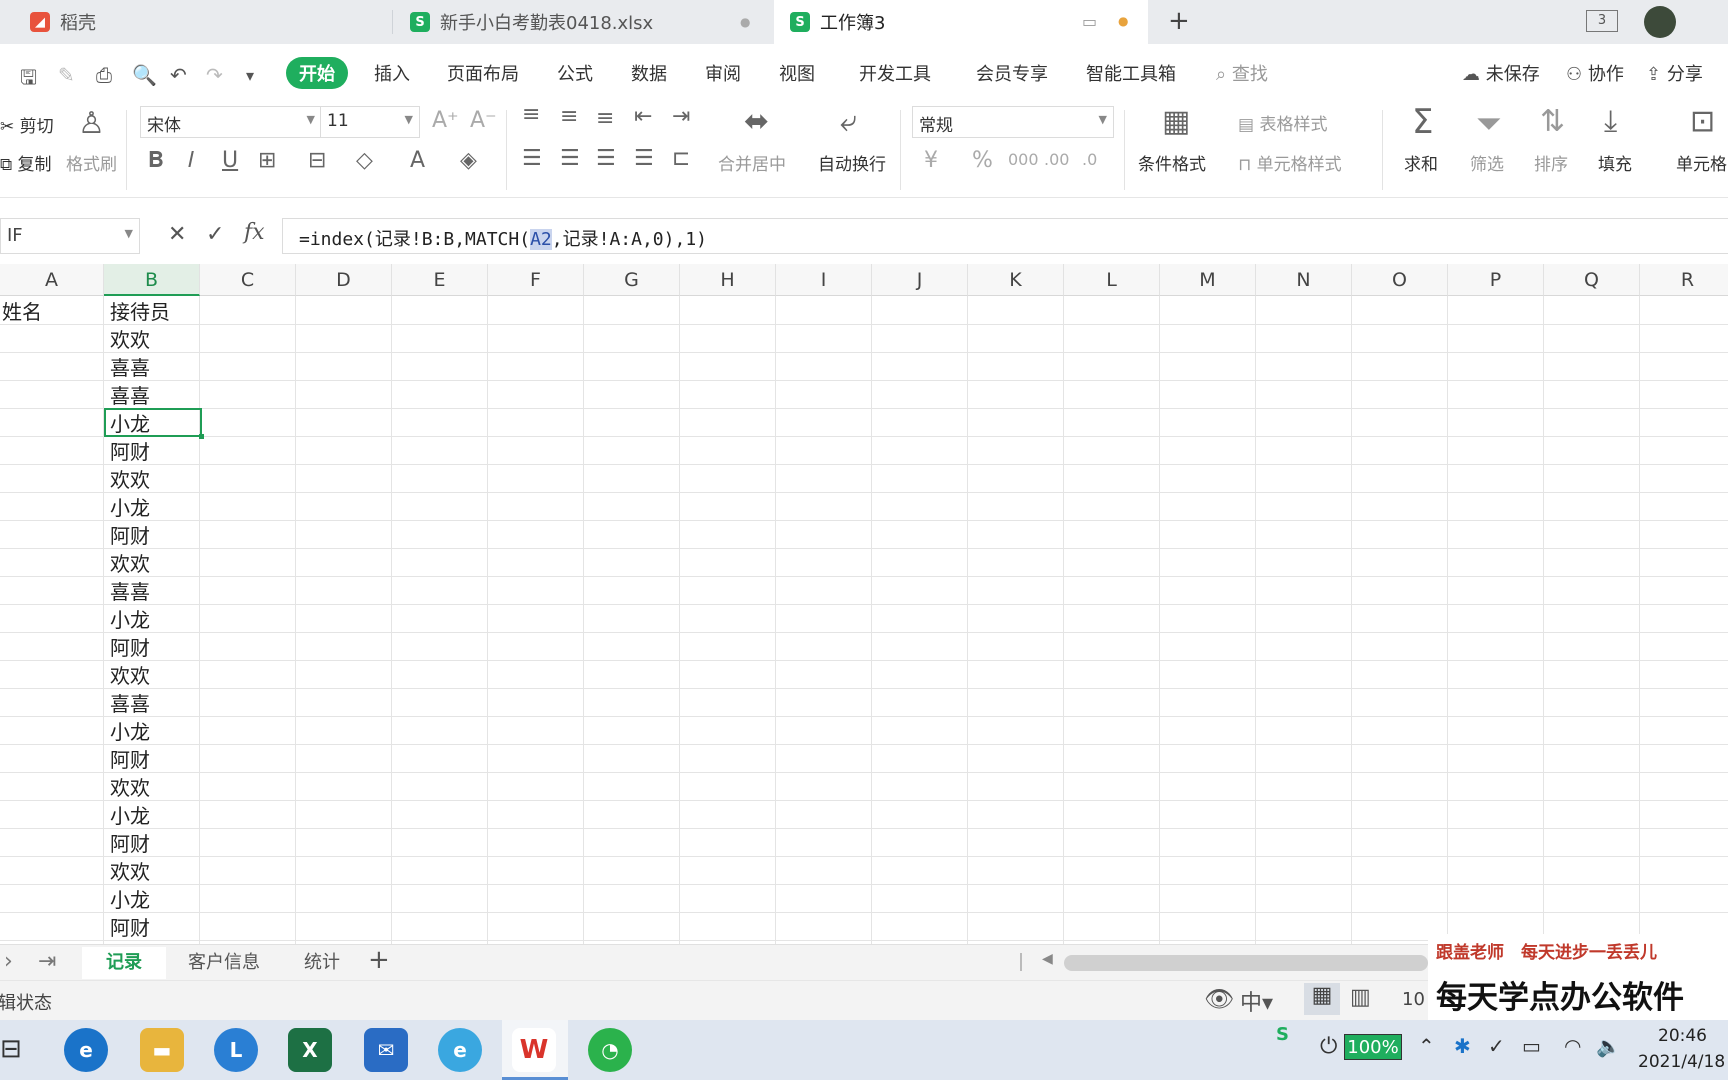  Describe the element at coordinates (1256, 1001) in the screenshot. I see `input-method-icon: 中▾` at that location.